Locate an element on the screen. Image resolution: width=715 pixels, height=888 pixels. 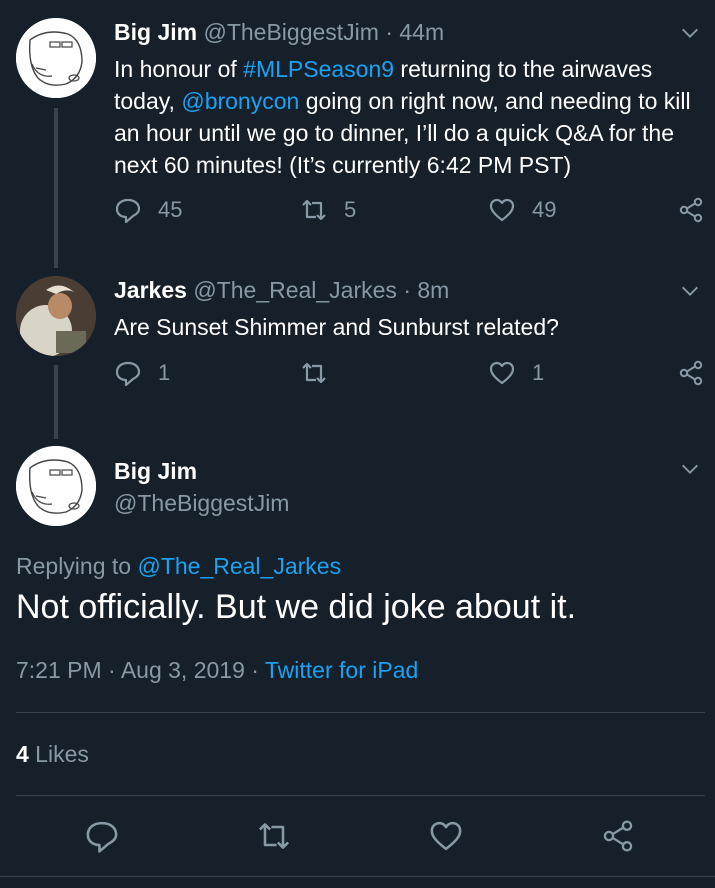
tweet-time: 8m is located at coordinates (433, 290).